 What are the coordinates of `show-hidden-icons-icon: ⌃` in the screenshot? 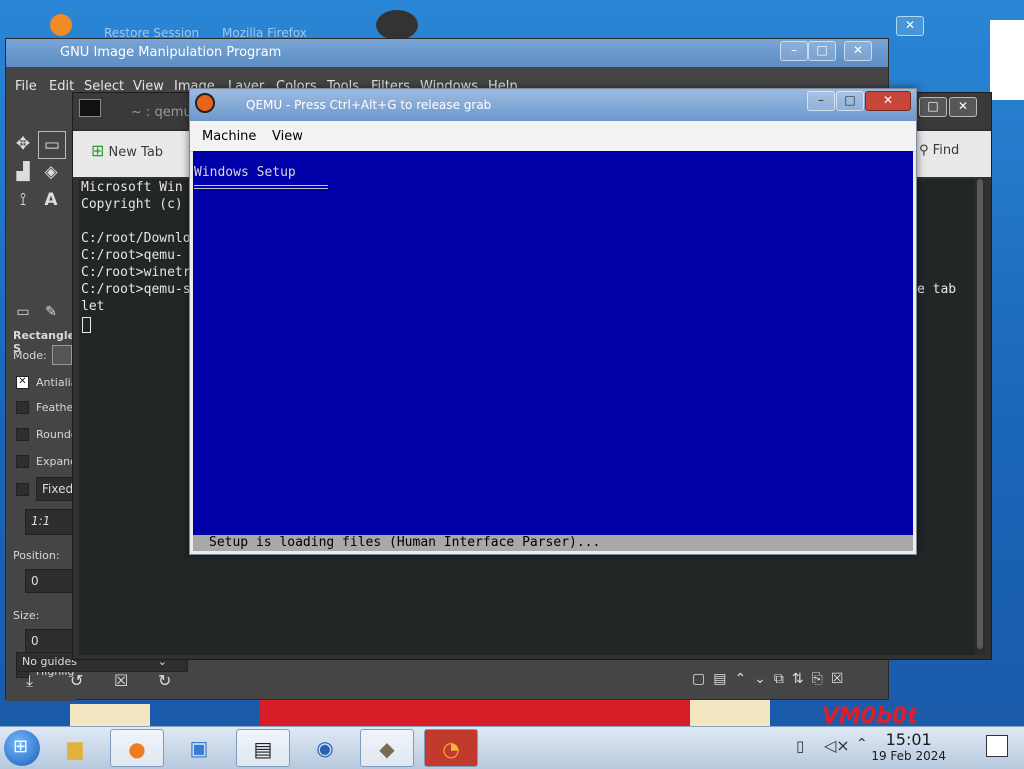 It's located at (862, 744).